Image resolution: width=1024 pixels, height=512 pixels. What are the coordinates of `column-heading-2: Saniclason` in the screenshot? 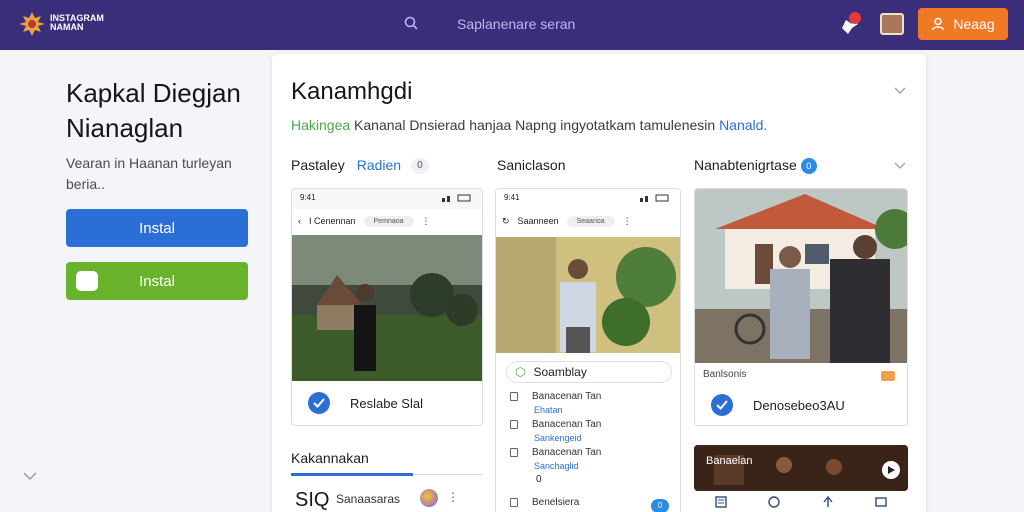 It's located at (531, 165).